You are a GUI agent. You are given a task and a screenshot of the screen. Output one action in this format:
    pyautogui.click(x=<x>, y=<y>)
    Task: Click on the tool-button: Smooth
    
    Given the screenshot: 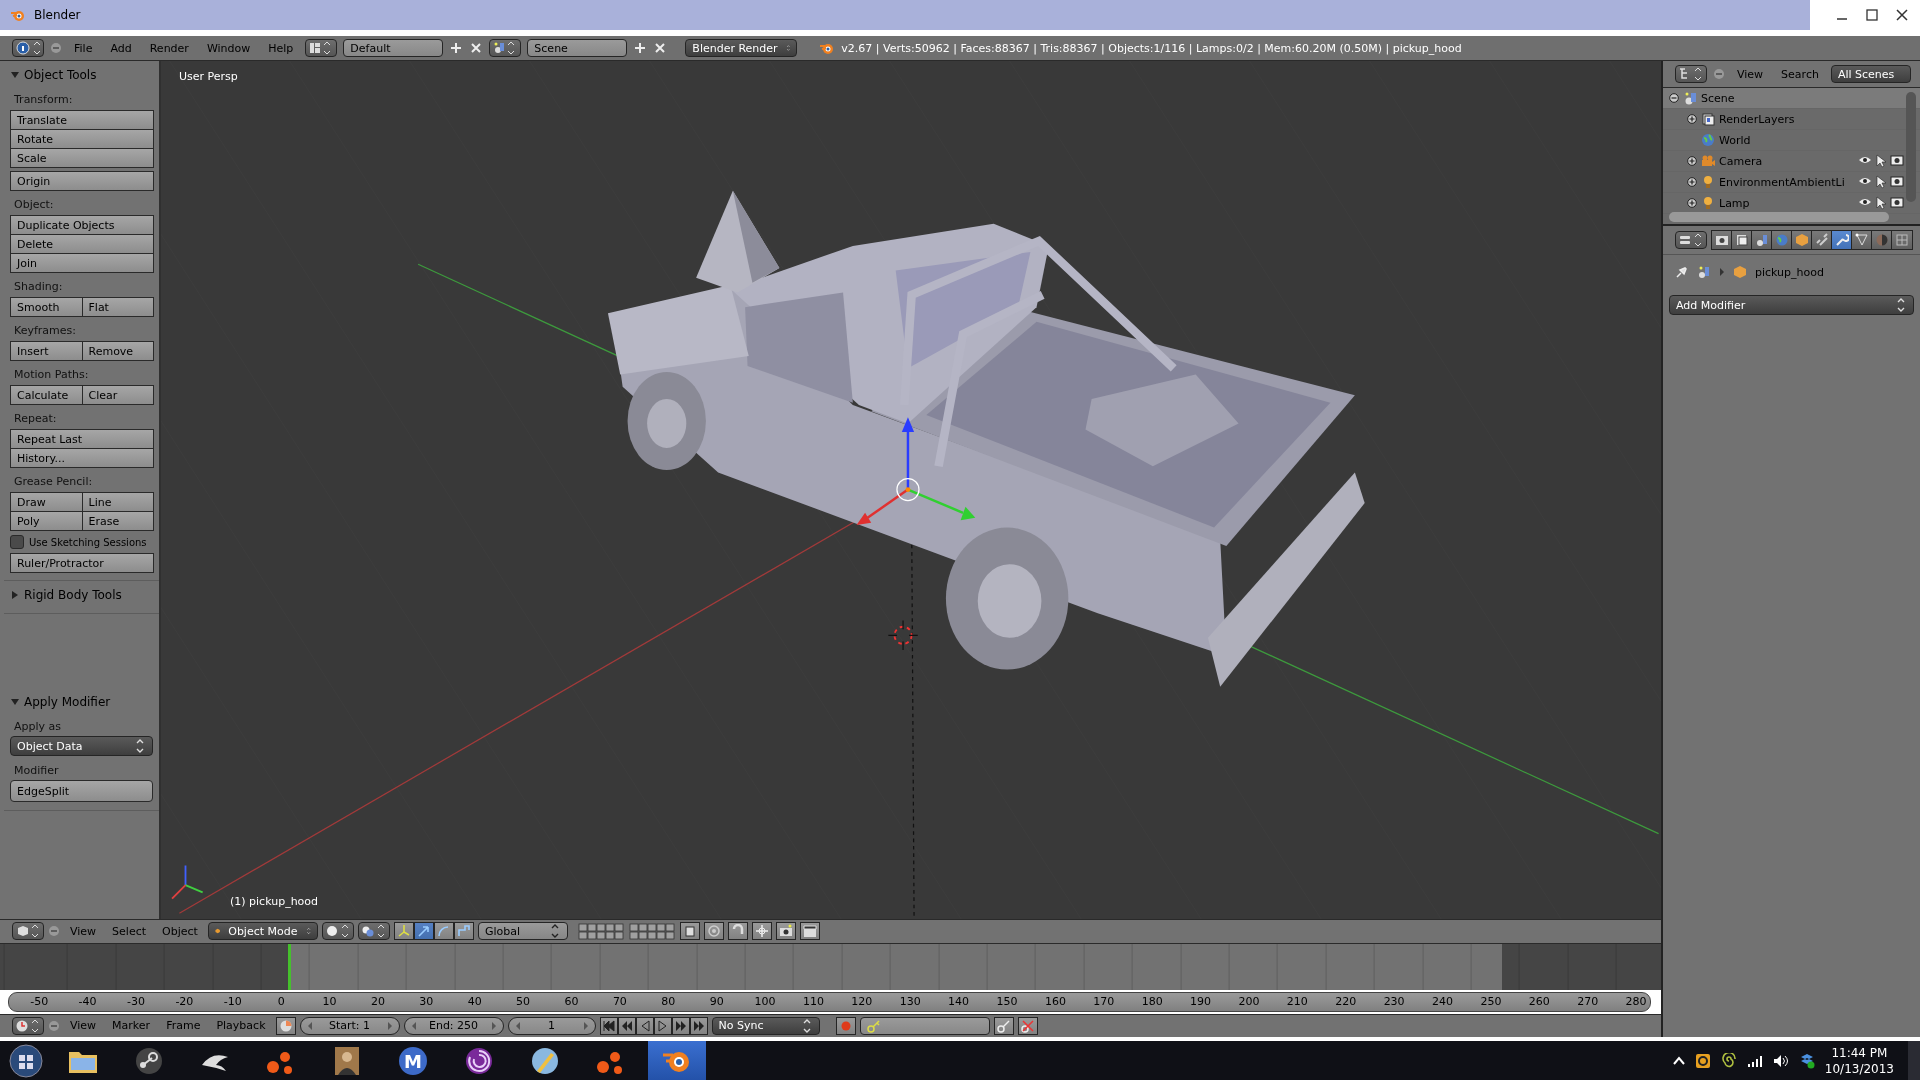 What is the action you would take?
    pyautogui.click(x=46, y=307)
    